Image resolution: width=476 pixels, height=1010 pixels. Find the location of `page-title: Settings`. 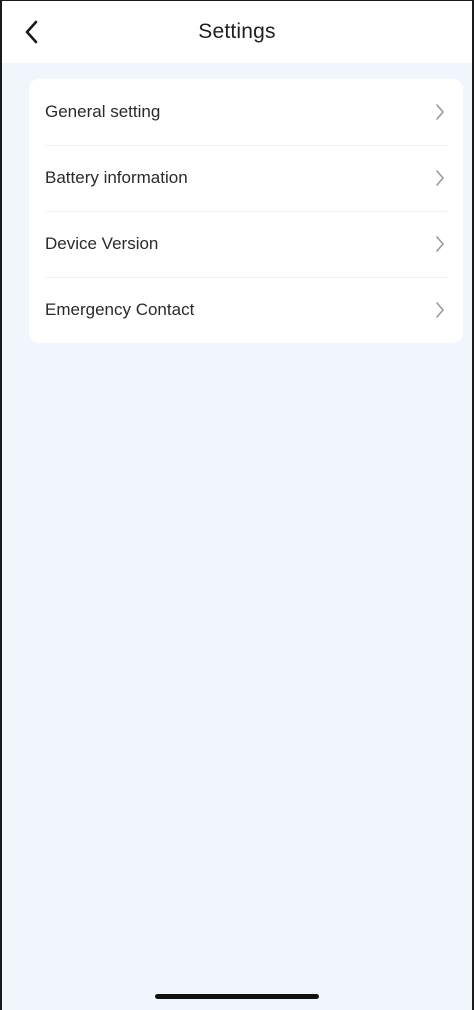

page-title: Settings is located at coordinates (237, 31).